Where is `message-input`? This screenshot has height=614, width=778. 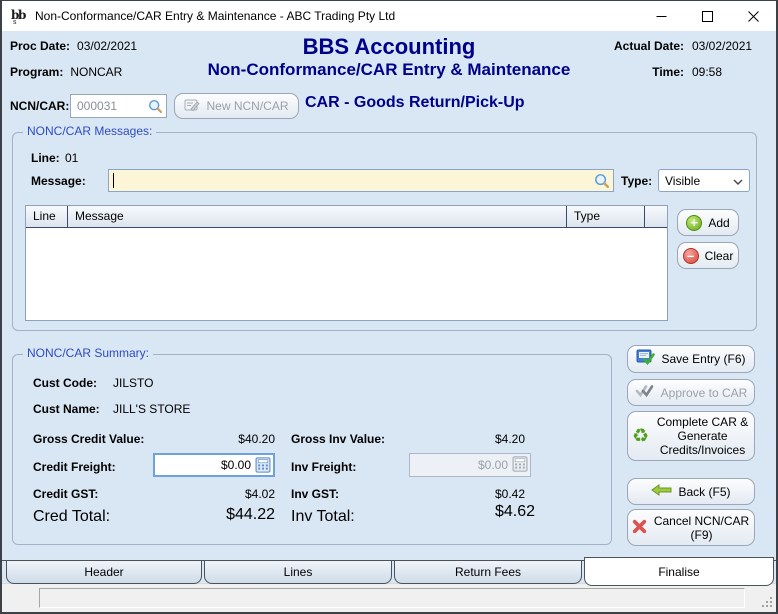
message-input is located at coordinates (361, 180).